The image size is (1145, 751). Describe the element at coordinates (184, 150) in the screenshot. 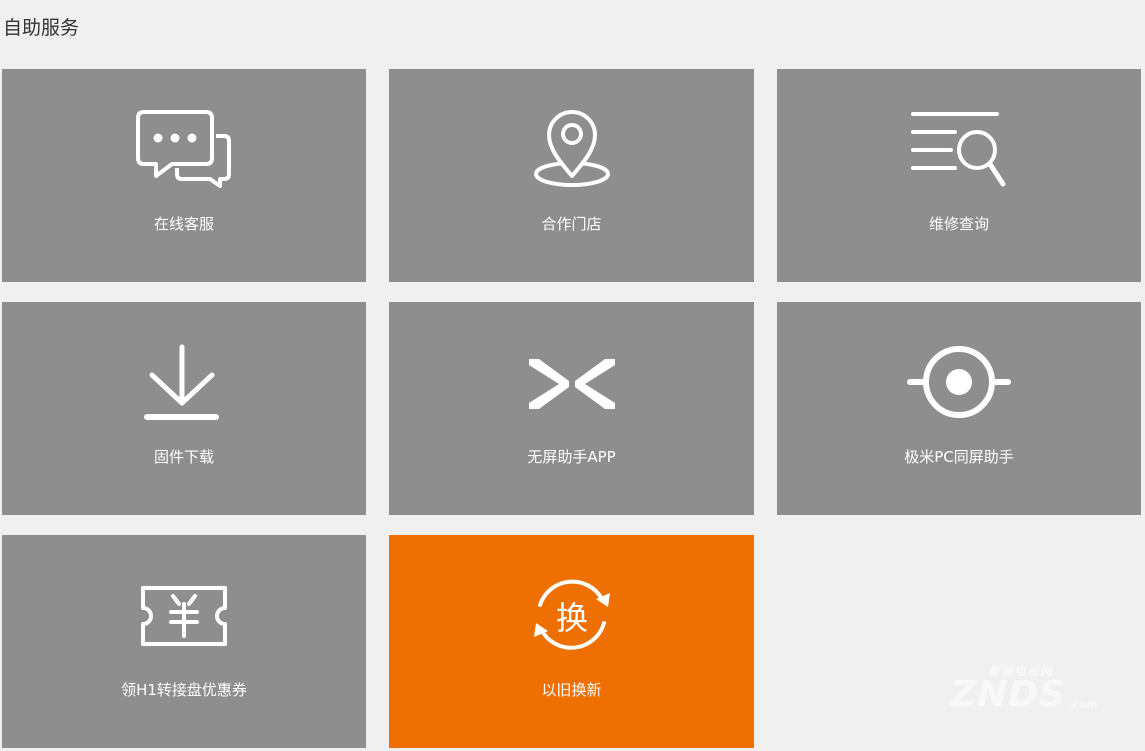

I see `chat-bubbles-icon` at that location.